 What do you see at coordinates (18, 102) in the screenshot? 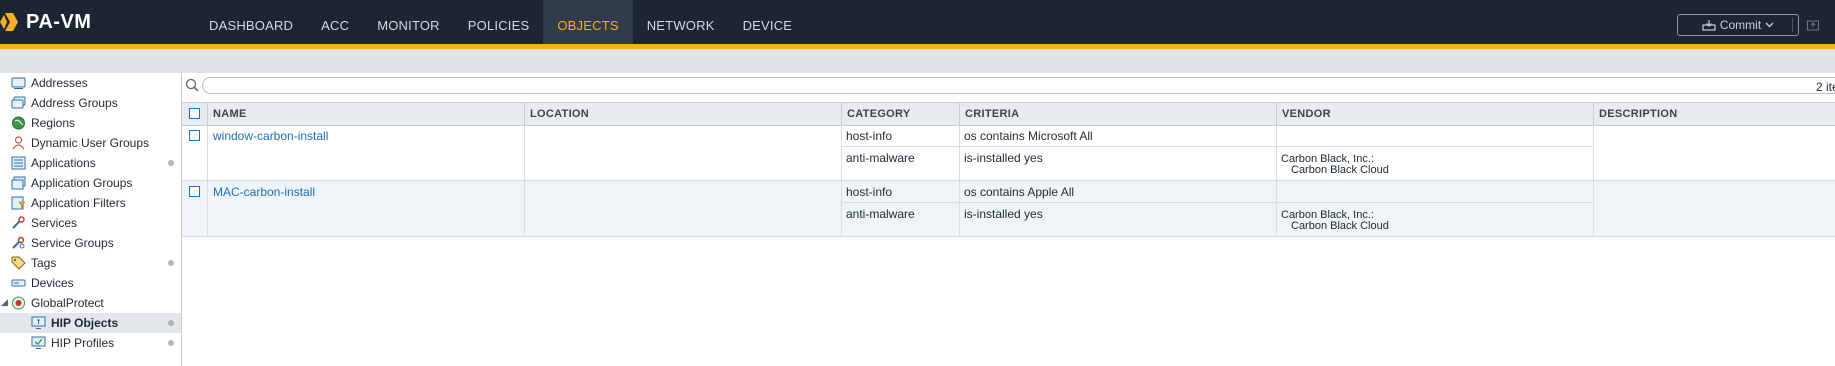
I see `address-groups-icon` at bounding box center [18, 102].